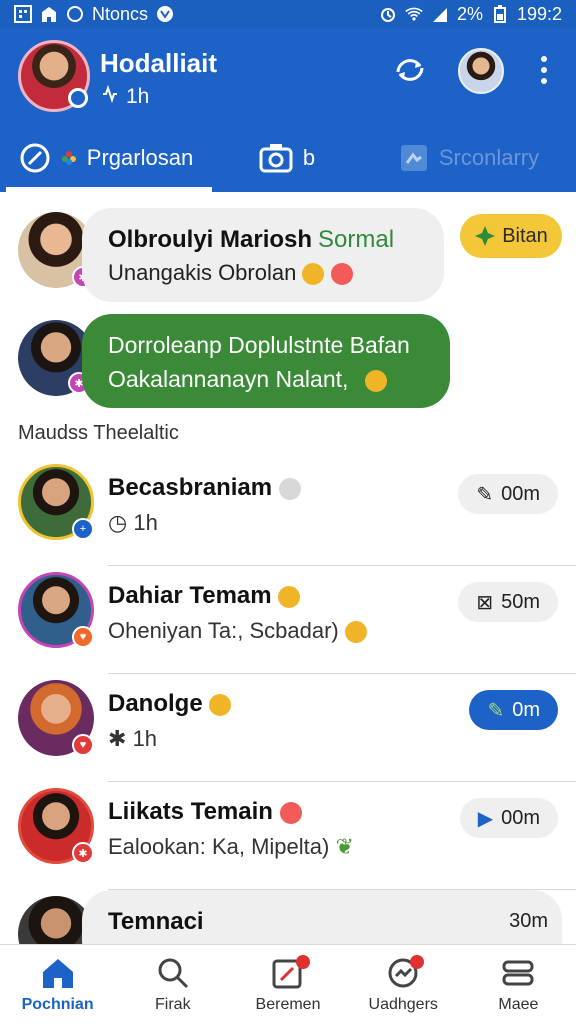 The width and height of the screenshot is (576, 1024). I want to click on story-badge: ✱, so click(83, 853).